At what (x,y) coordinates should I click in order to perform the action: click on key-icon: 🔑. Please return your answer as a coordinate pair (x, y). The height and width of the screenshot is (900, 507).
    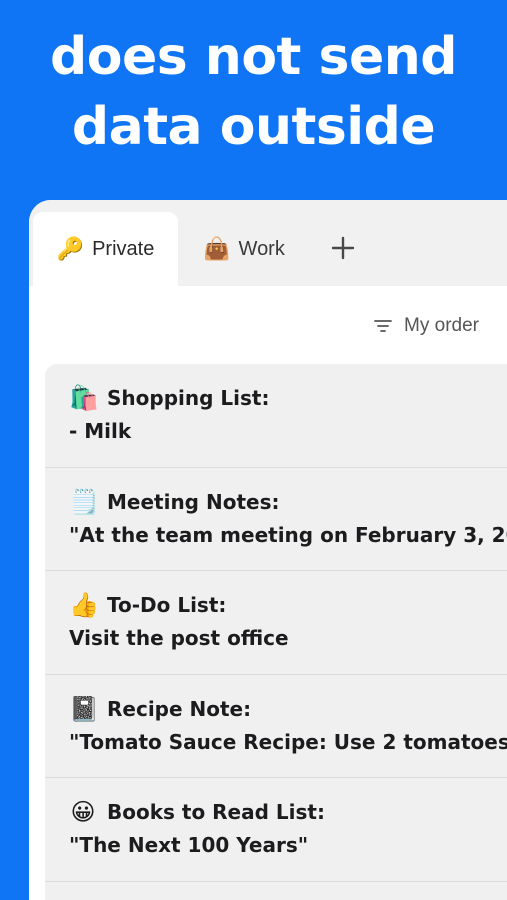
    Looking at the image, I should click on (70, 248).